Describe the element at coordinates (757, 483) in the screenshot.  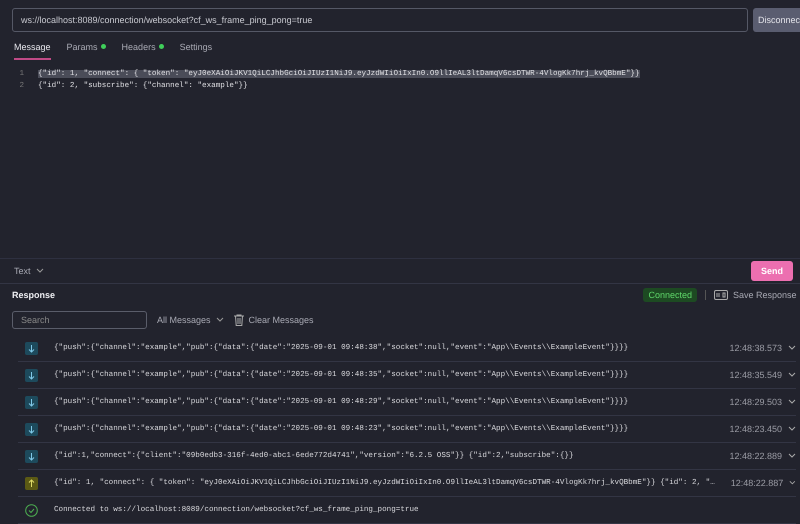
I see `message-time: 12:48:22.887` at that location.